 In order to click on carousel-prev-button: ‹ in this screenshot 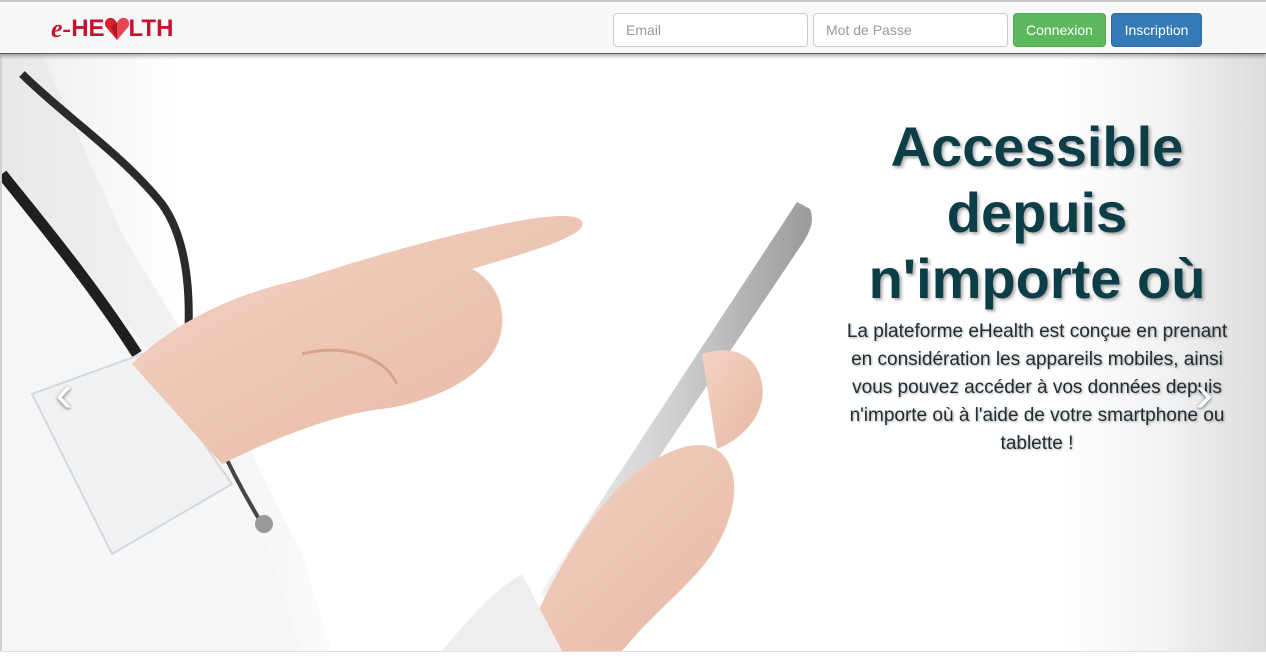, I will do `click(64, 394)`.